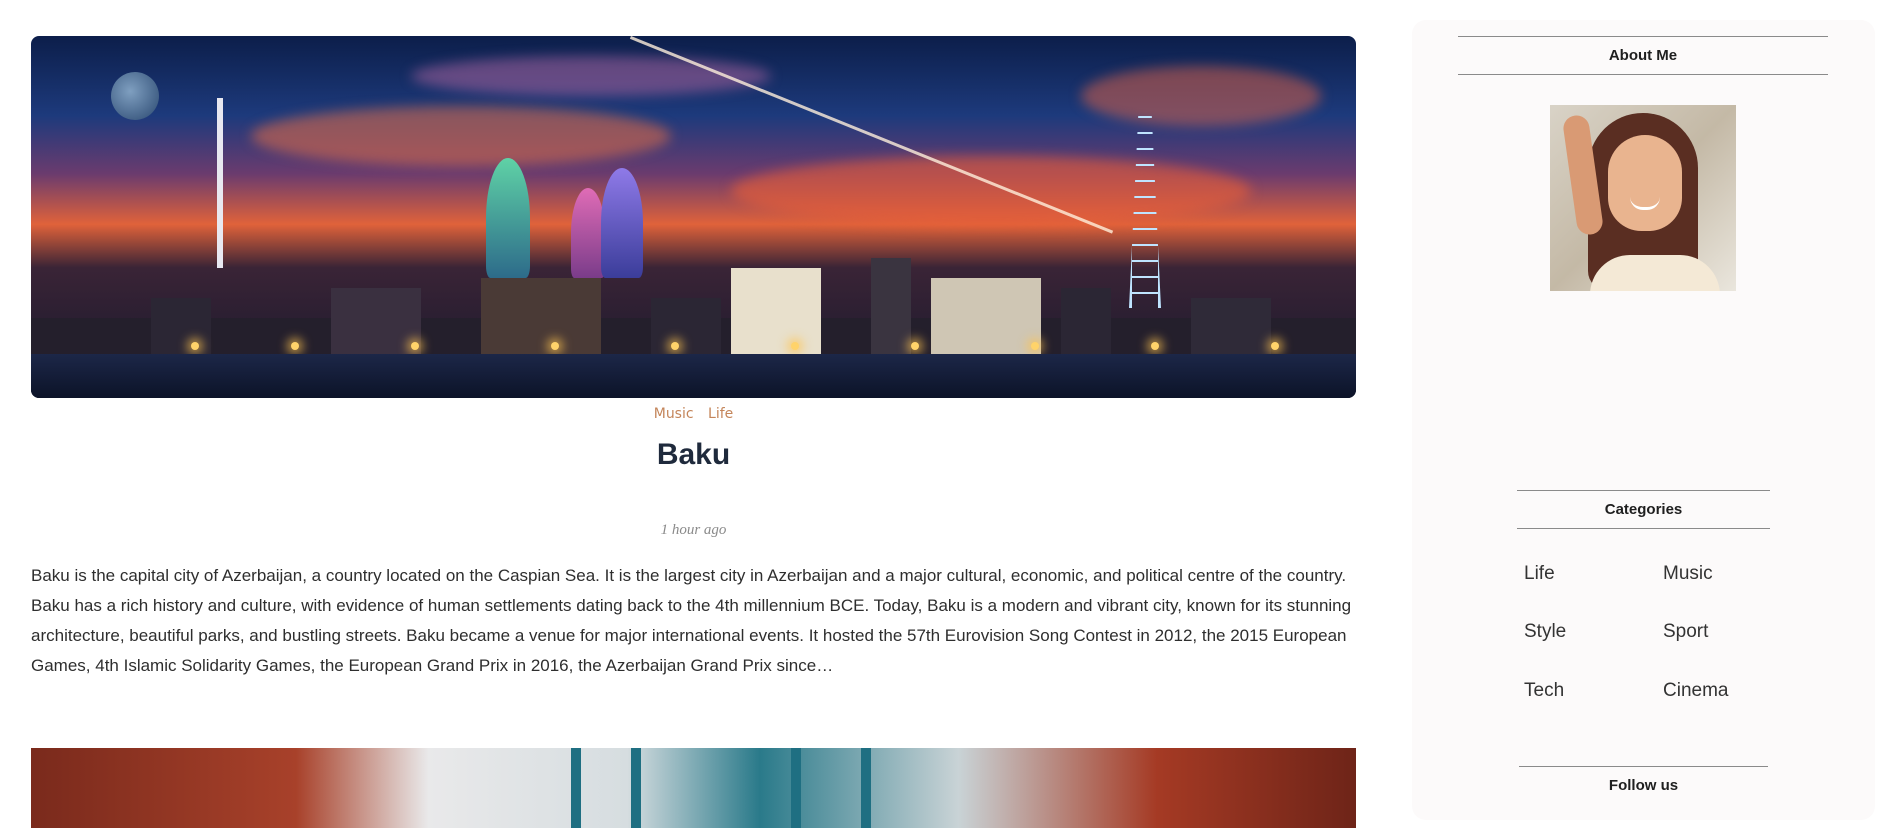 The image size is (1903, 828). I want to click on avatar, so click(1643, 198).